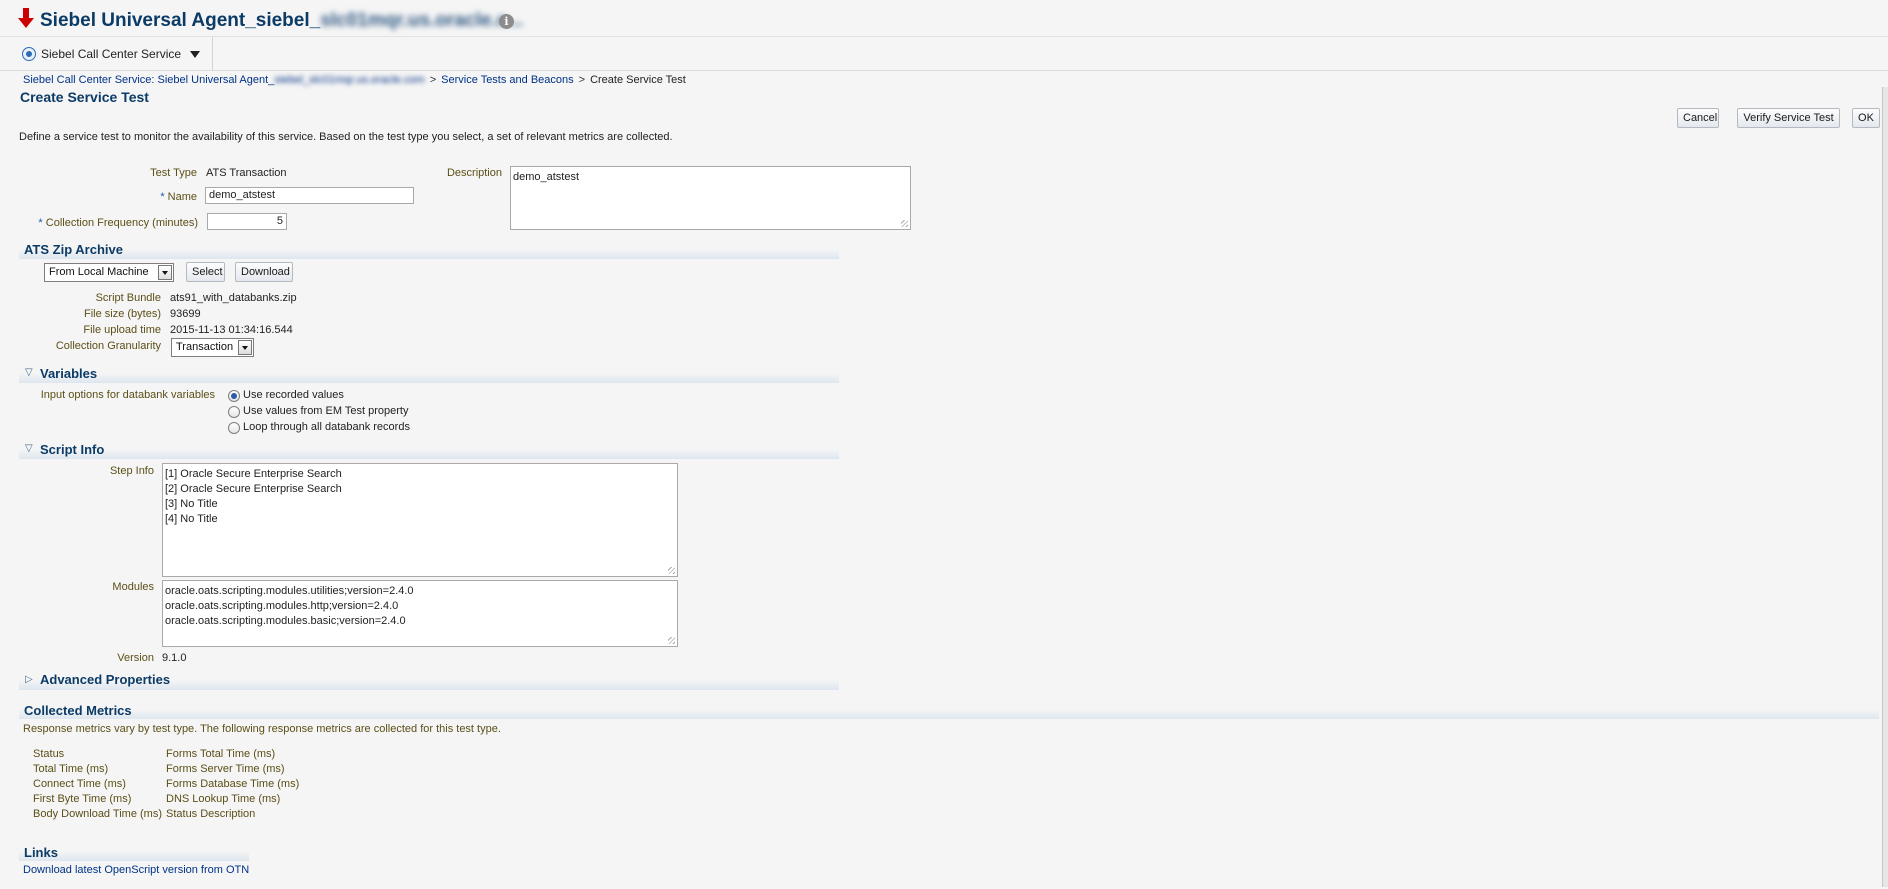 This screenshot has height=889, width=1888. Describe the element at coordinates (474, 173) in the screenshot. I see `description-label: Description` at that location.